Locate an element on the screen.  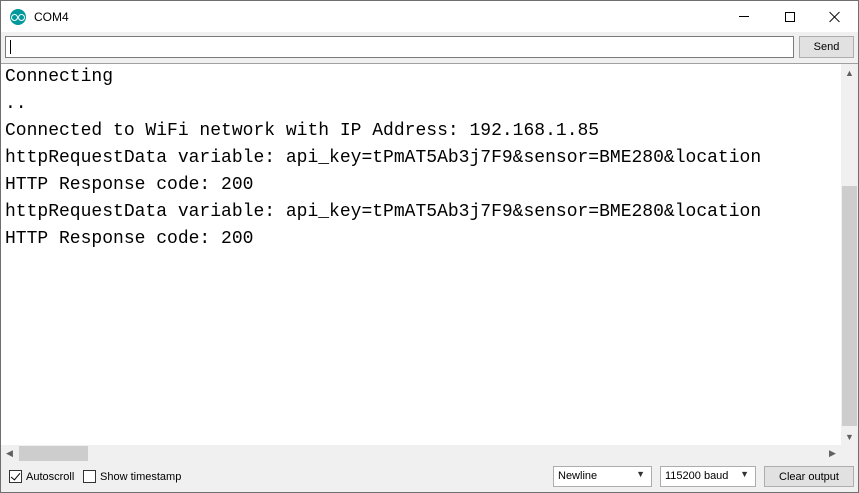
minimize-icon is located at coordinates (744, 16).